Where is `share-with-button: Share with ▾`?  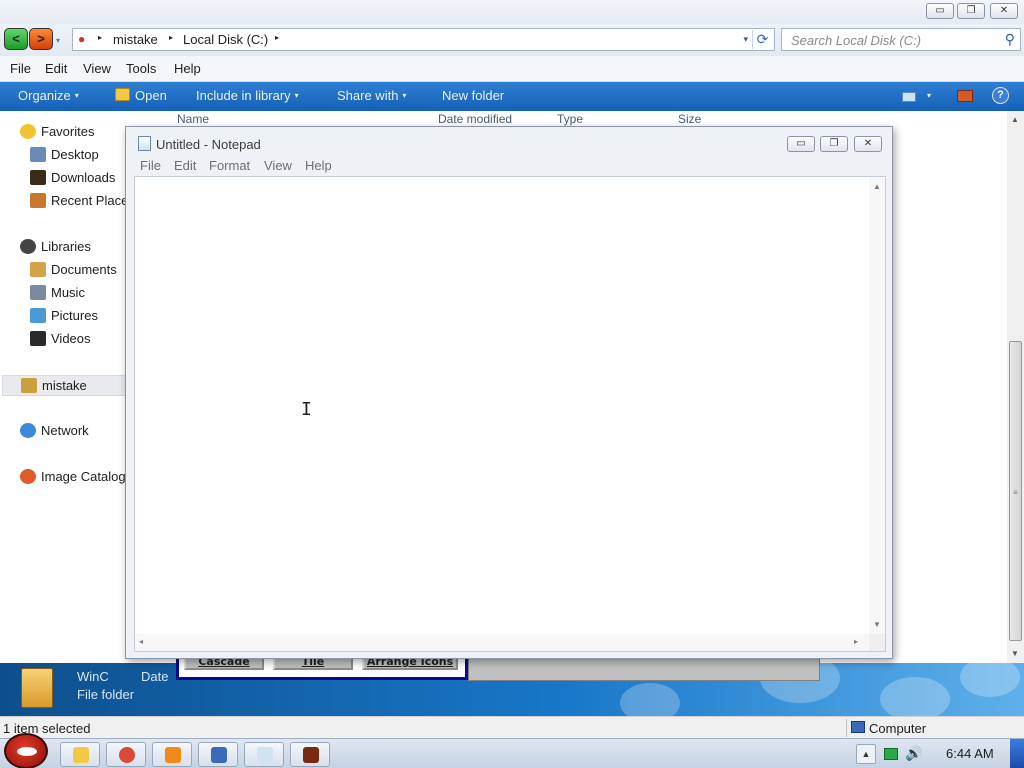
share-with-button: Share with ▾ is located at coordinates (371, 95).